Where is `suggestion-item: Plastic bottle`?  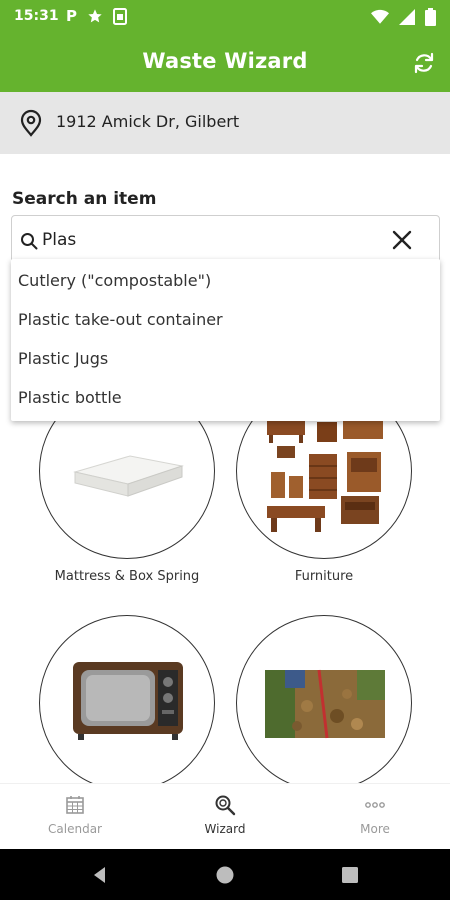 suggestion-item: Plastic bottle is located at coordinates (225, 397).